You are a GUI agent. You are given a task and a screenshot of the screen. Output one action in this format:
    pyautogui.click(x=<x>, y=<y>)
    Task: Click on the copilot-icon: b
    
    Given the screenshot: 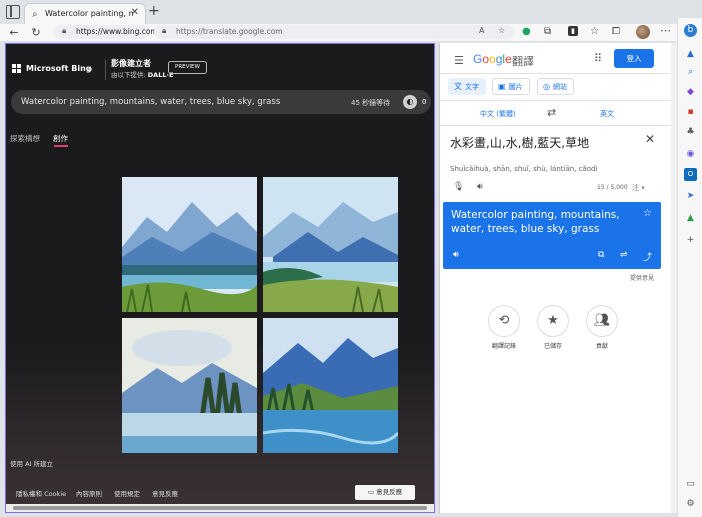 What is the action you would take?
    pyautogui.click(x=690, y=30)
    